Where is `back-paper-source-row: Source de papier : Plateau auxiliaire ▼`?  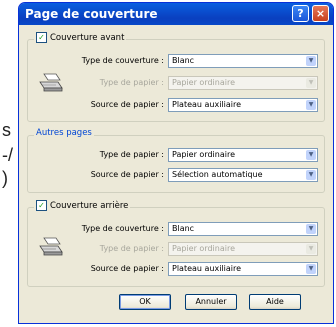 back-paper-source-row: Source de papier : Plateau auxiliaire ▼ is located at coordinates (176, 269).